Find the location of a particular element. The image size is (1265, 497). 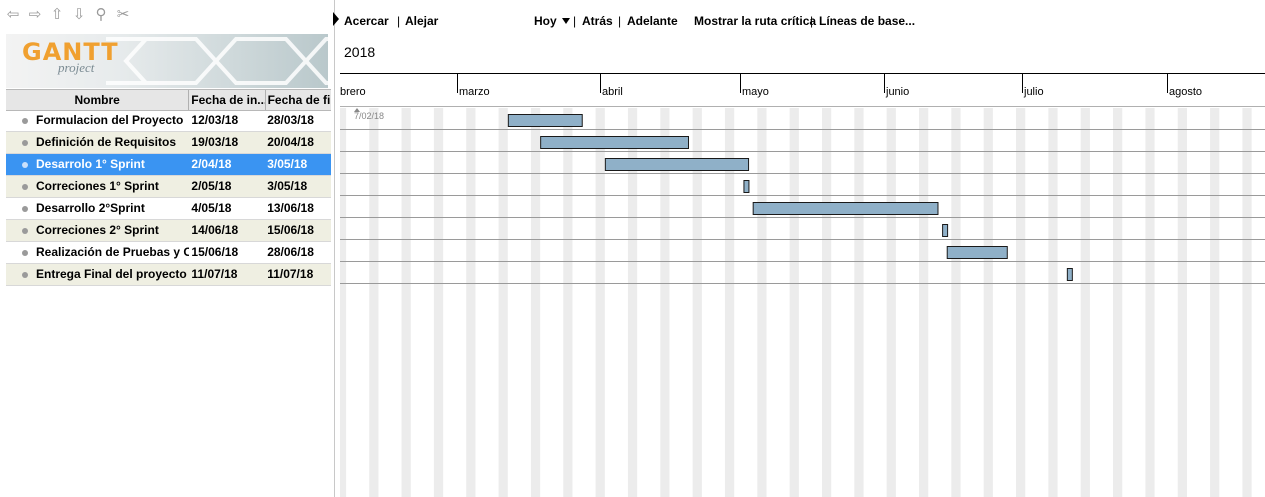

table-row: Correciones 1° Sprint 2/05/18 3/05/18 is located at coordinates (168, 187).